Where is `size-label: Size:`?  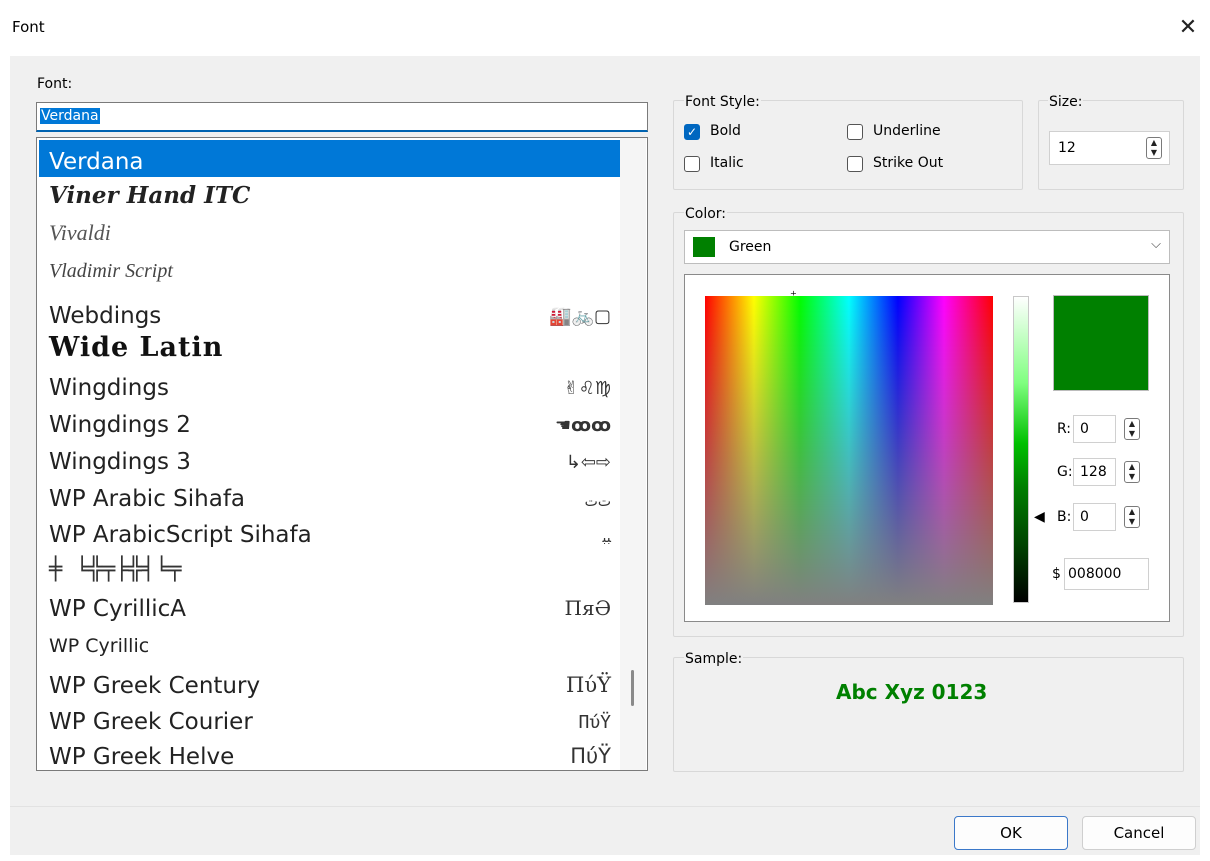 size-label: Size: is located at coordinates (1066, 102).